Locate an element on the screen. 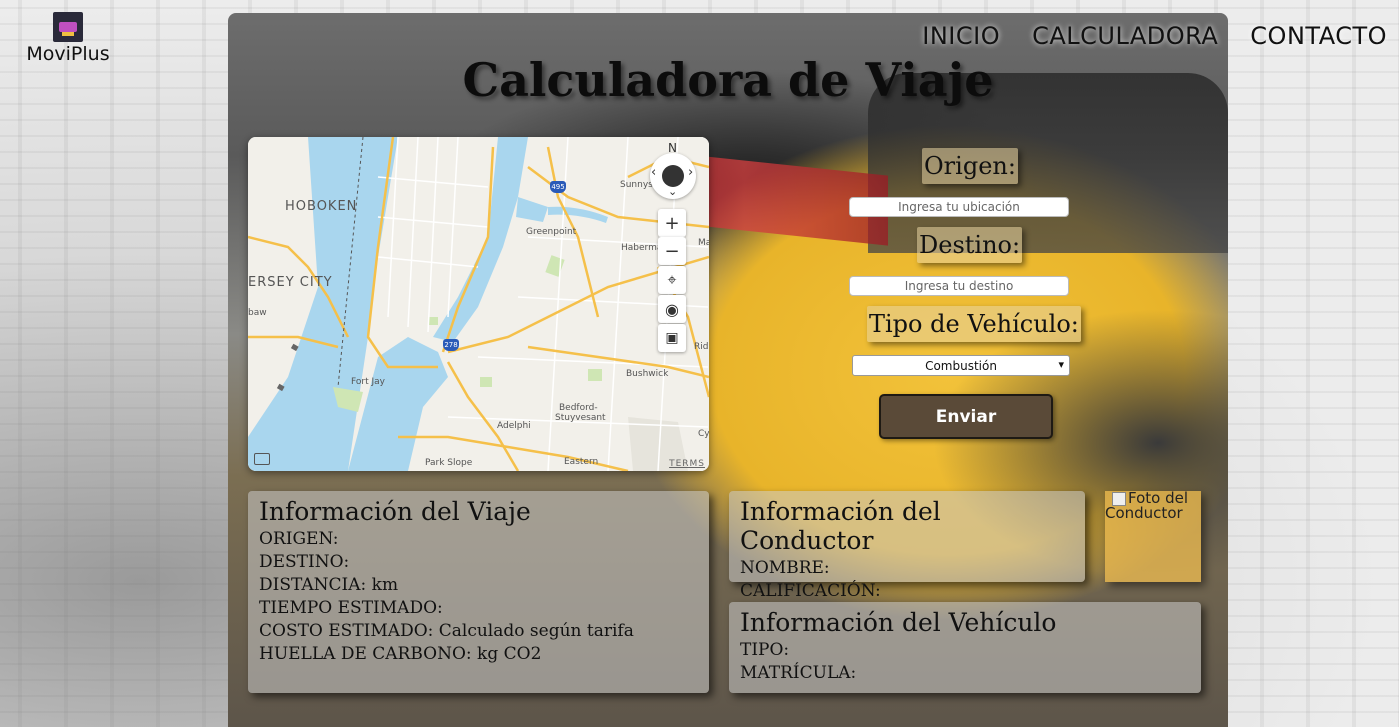 This screenshot has width=1399, height=727. driver-name: NOMBRE: is located at coordinates (785, 568).